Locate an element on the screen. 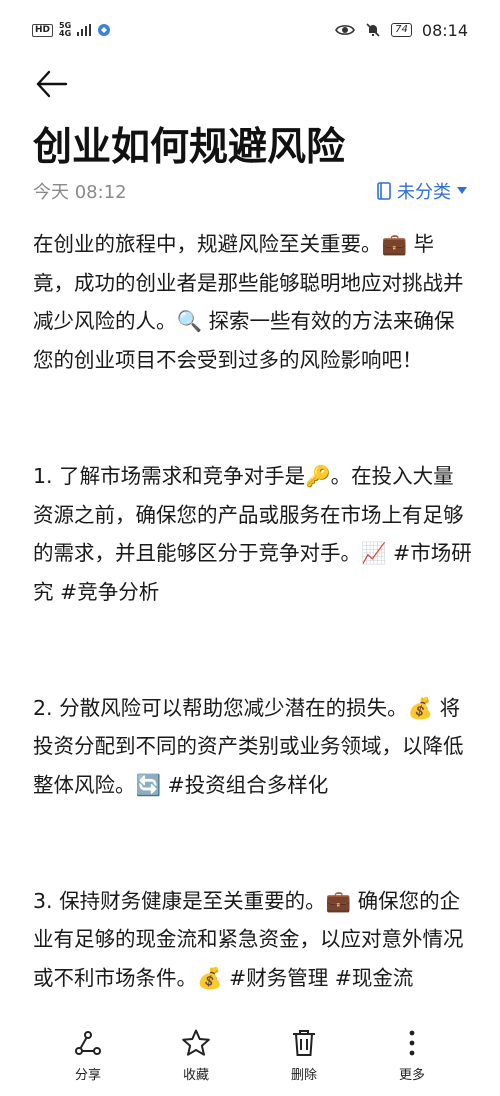 This screenshot has width=500, height=1096. category-label: 未分类 is located at coordinates (424, 192).